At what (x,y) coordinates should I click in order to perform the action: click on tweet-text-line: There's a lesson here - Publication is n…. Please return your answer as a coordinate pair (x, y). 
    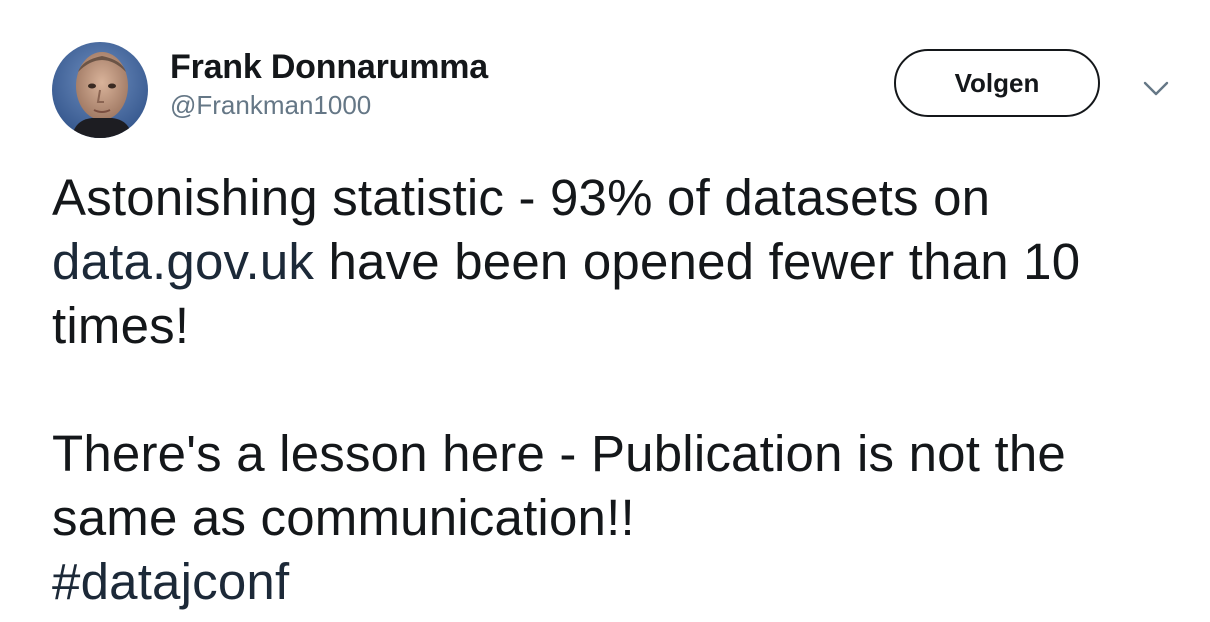
    Looking at the image, I should click on (559, 453).